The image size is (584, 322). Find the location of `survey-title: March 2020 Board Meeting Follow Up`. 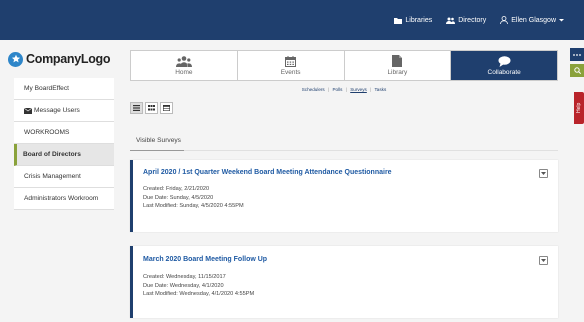

survey-title: March 2020 Board Meeting Follow Up is located at coordinates (205, 259).